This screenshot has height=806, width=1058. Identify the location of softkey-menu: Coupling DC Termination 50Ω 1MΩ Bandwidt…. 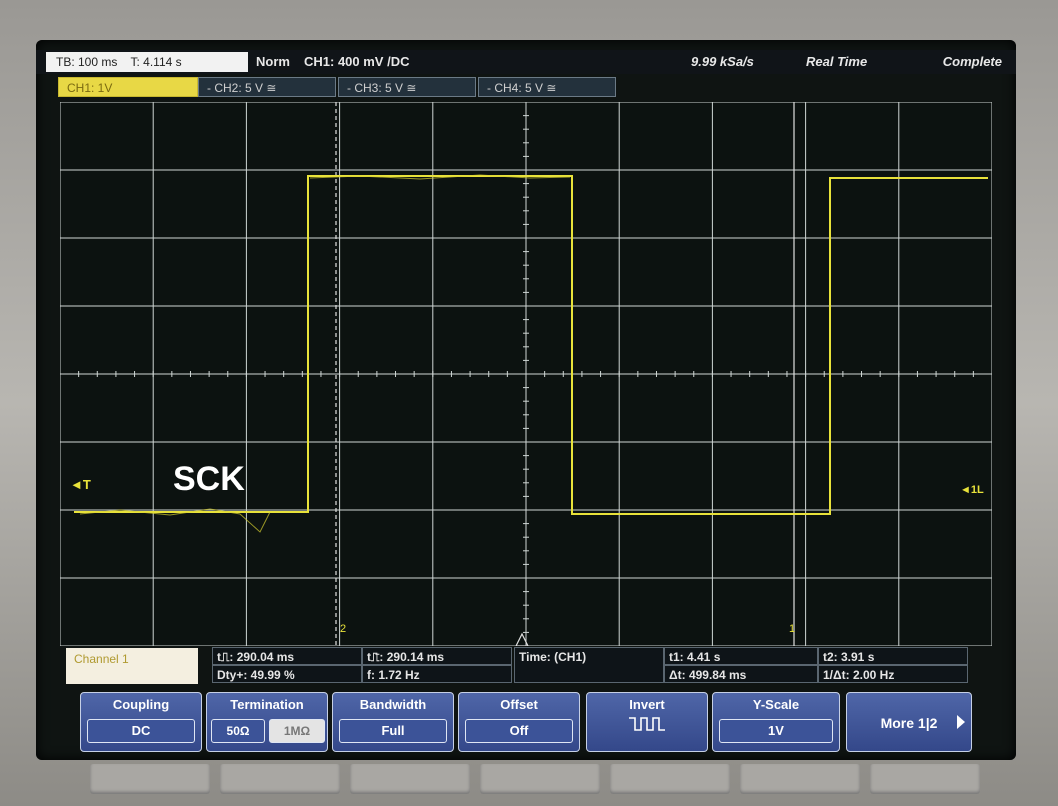
(526, 724).